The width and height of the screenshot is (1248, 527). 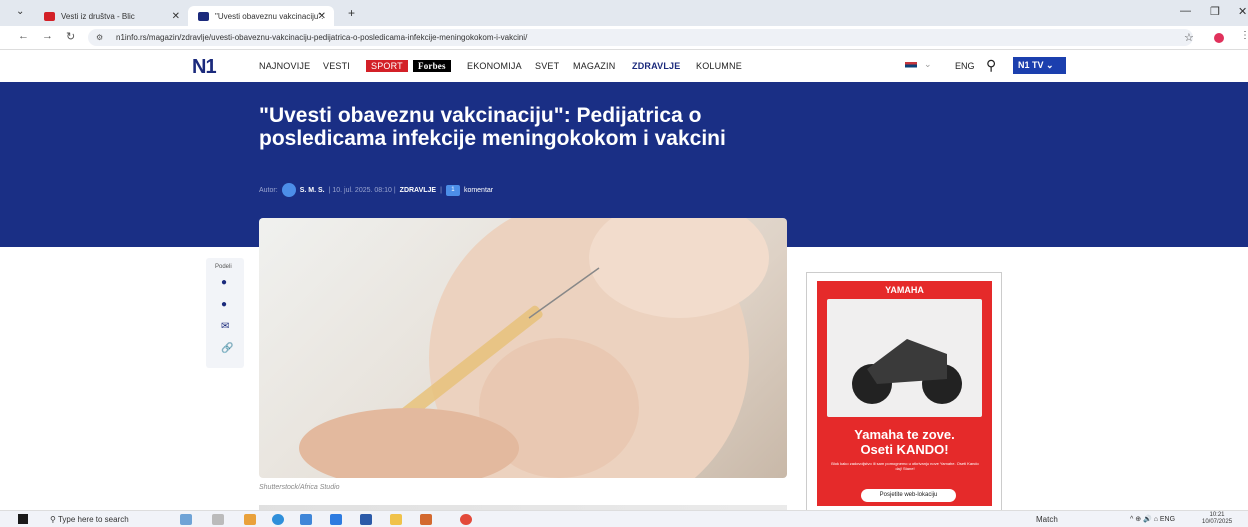 I want to click on reload-icon: ↻, so click(x=70, y=36).